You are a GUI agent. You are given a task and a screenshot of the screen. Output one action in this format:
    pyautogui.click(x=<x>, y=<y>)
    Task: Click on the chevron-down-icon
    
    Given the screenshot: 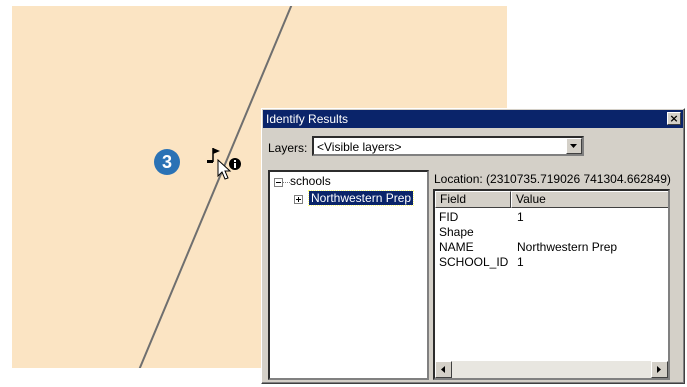 What is the action you would take?
    pyautogui.click(x=573, y=146)
    